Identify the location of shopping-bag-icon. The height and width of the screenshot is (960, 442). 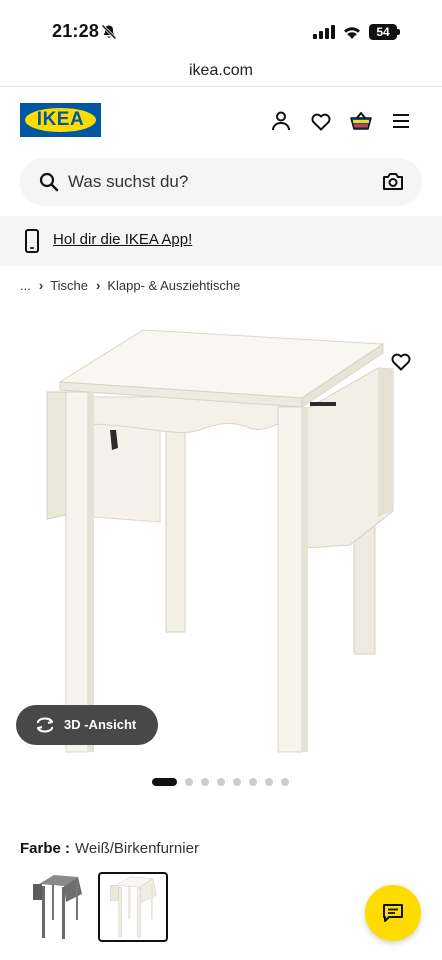
(361, 121).